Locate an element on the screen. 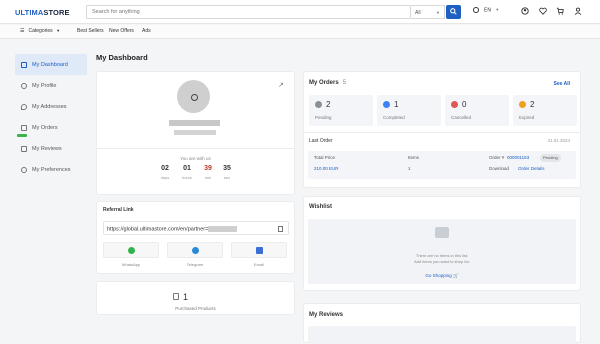  categories-menu: ☰ Categories ▼ is located at coordinates (40, 31).